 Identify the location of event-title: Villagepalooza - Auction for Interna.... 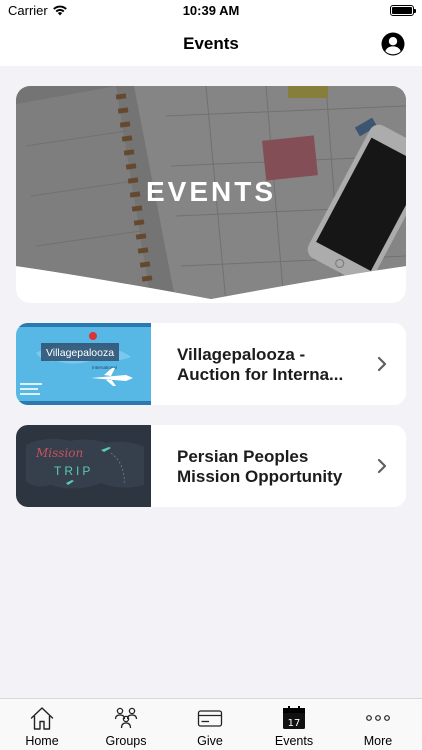
(260, 364).